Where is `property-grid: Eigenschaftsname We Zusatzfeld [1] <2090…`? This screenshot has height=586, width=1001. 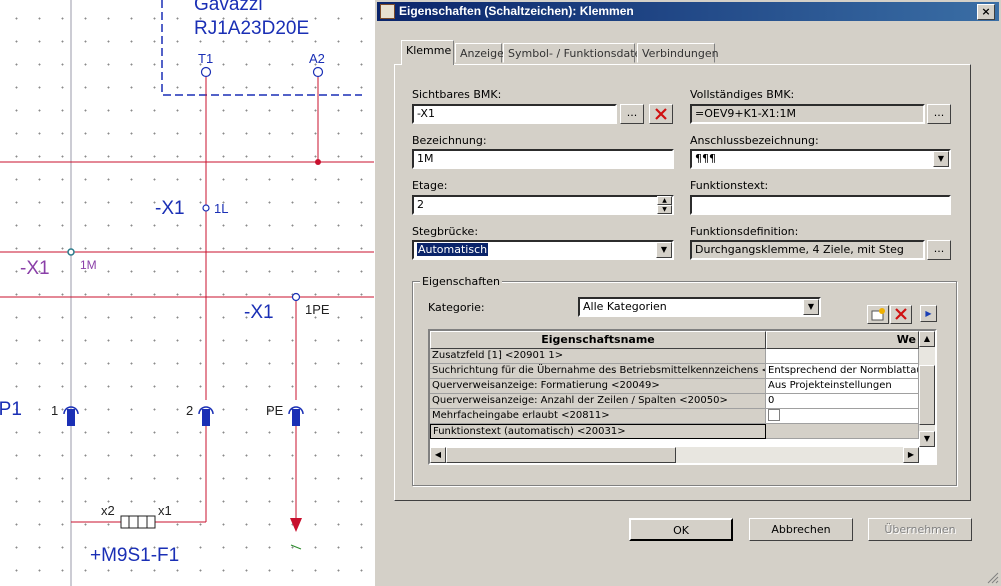 property-grid: Eigenschaftsname We Zusatzfeld [1] <2090… is located at coordinates (682, 397).